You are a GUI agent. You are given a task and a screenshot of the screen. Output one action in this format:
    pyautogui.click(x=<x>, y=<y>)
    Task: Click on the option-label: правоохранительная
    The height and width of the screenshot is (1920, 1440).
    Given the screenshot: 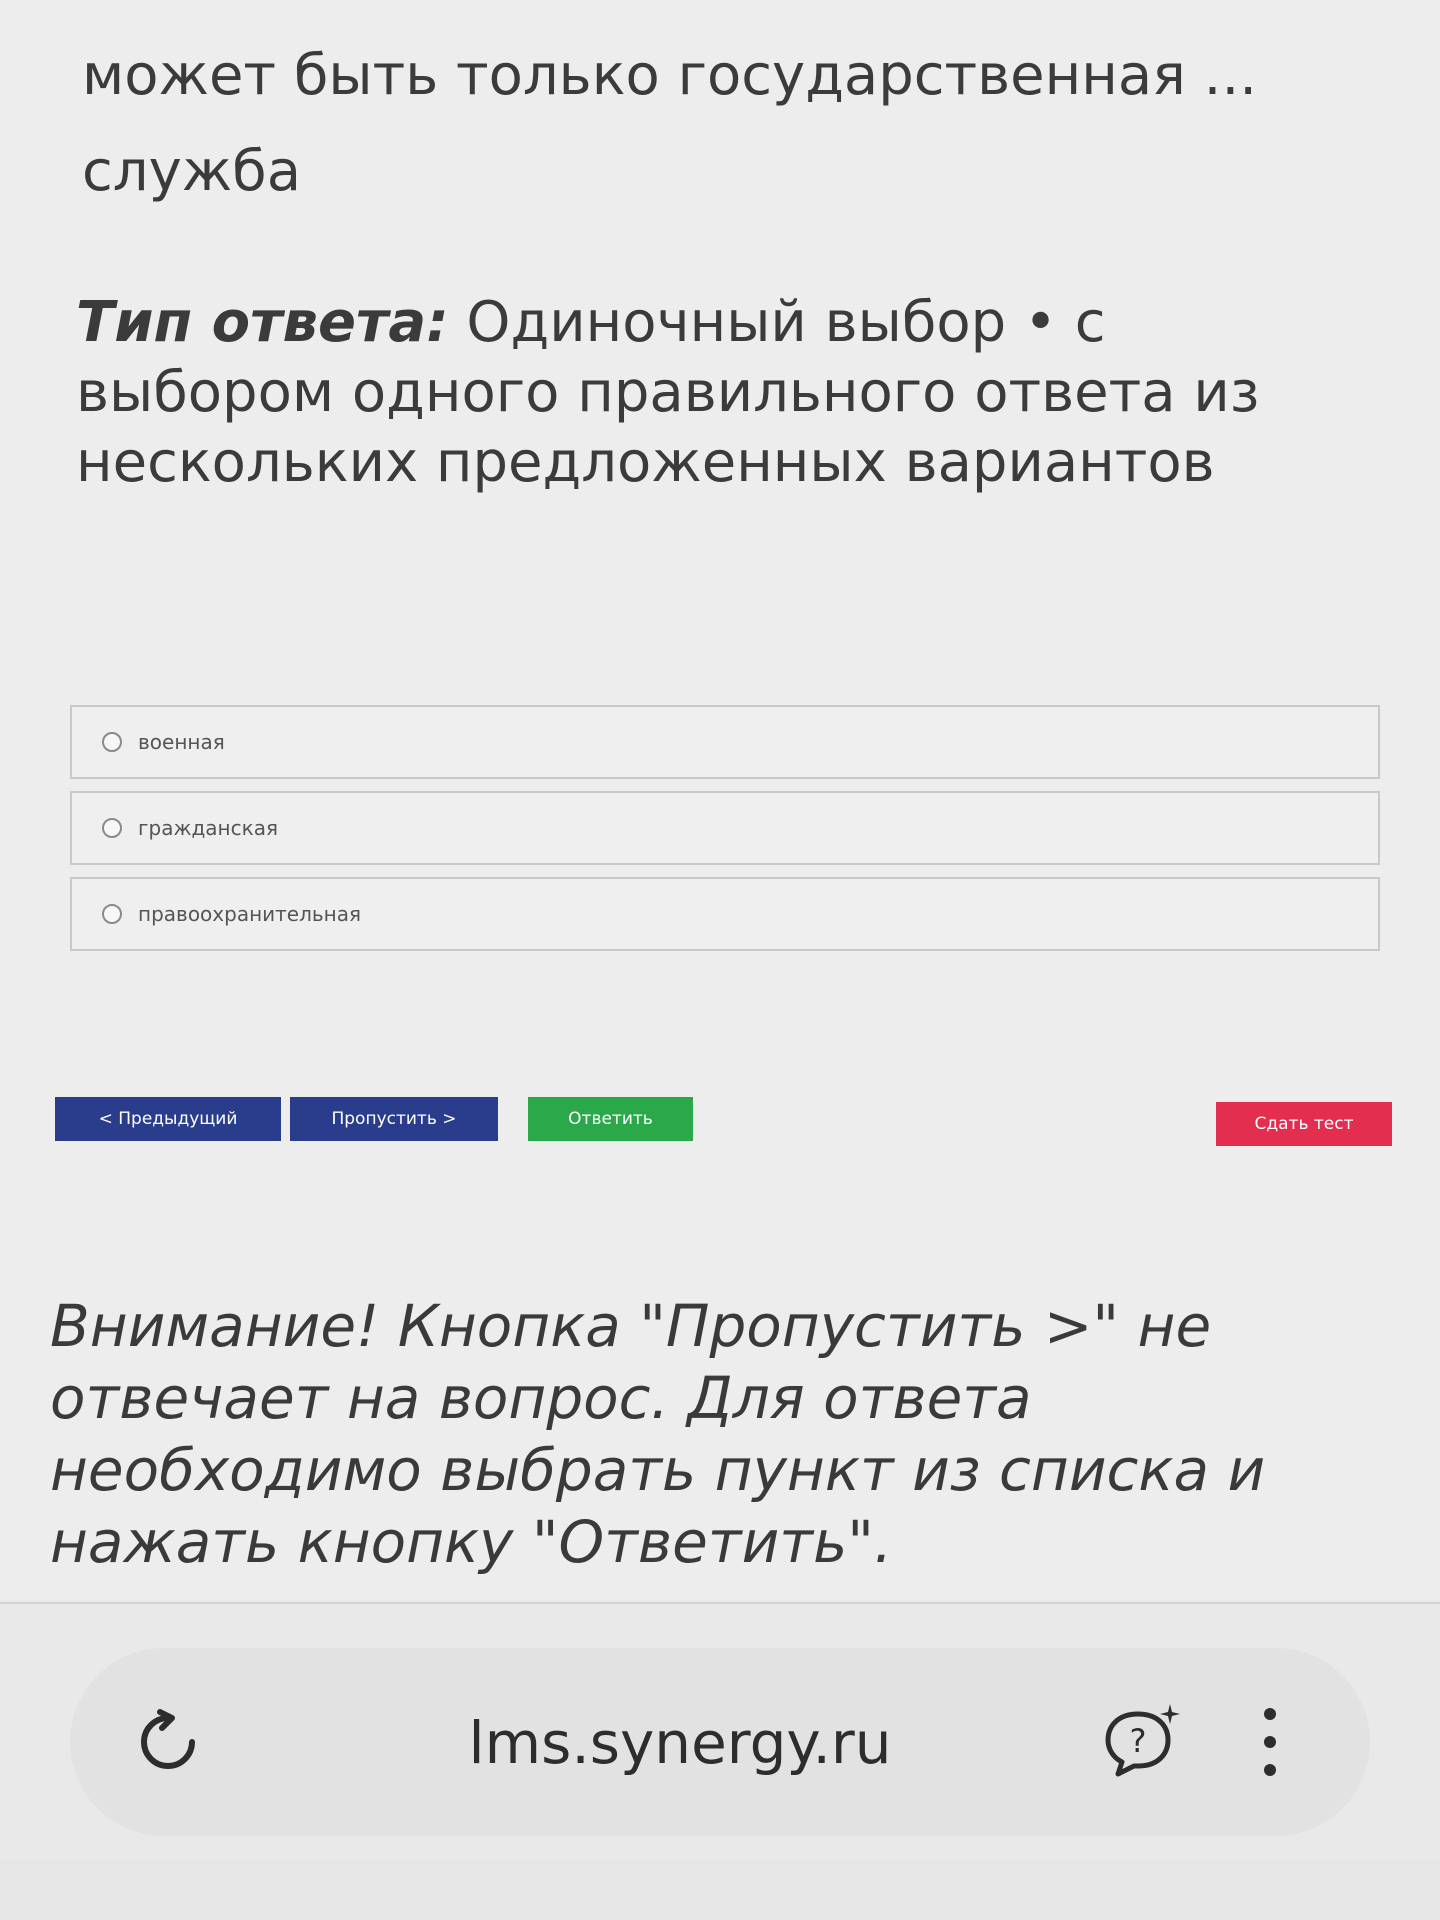 What is the action you would take?
    pyautogui.click(x=250, y=914)
    